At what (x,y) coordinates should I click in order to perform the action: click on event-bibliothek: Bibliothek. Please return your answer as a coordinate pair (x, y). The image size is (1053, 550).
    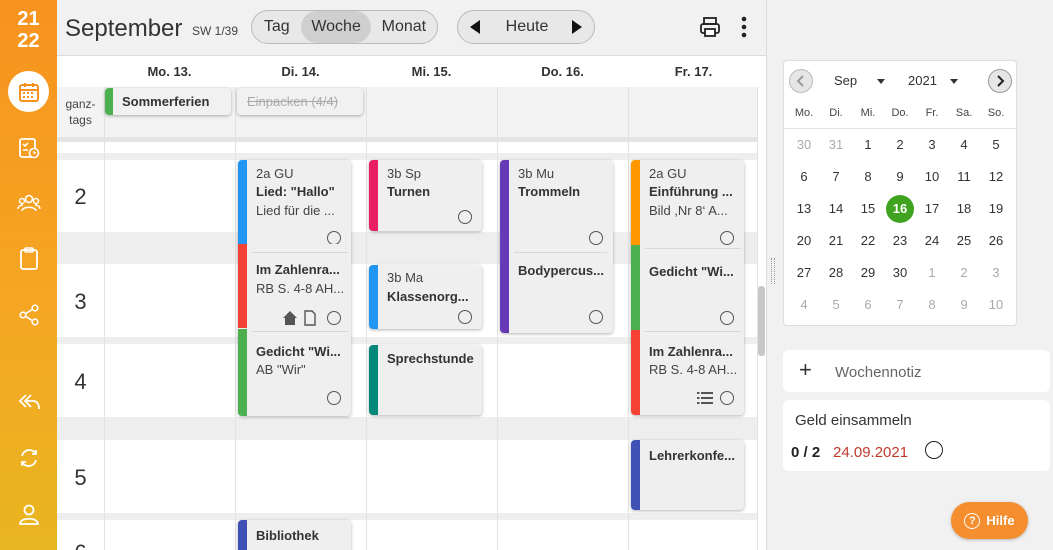
    Looking at the image, I should click on (294, 535).